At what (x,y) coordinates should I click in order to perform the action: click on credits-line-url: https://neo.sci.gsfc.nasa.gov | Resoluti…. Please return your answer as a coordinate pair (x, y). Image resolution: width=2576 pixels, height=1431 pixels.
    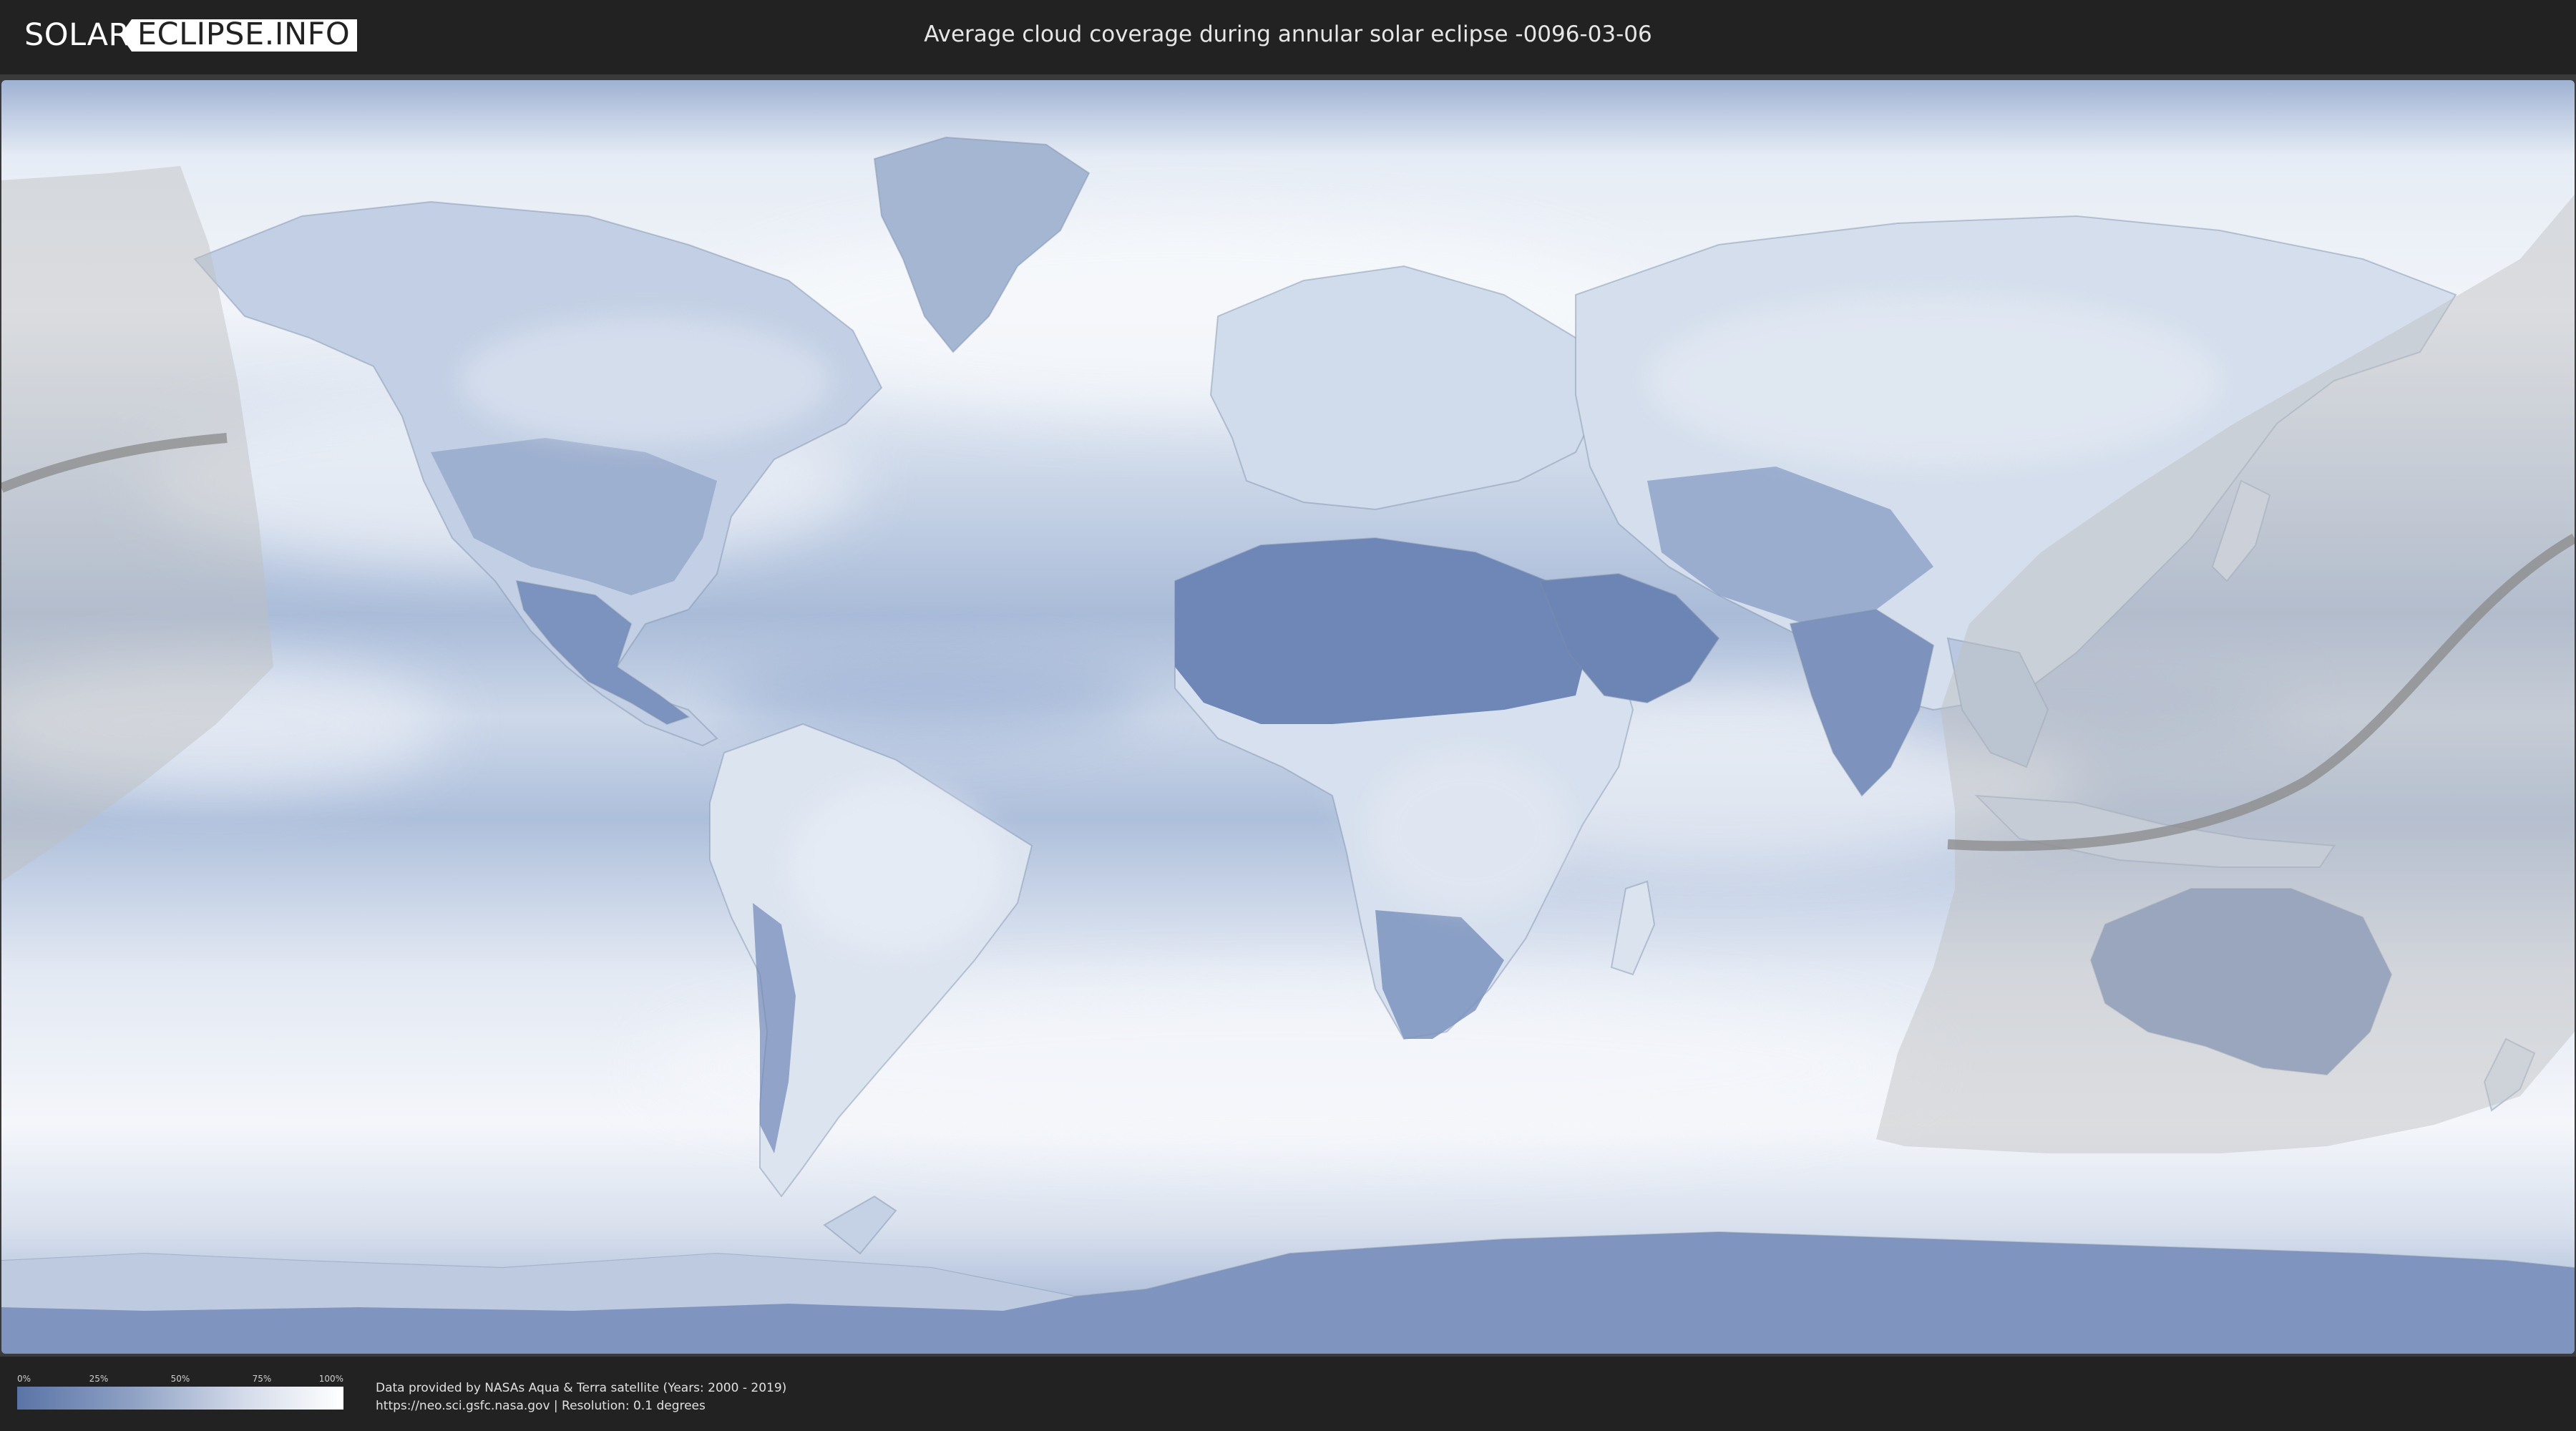
    Looking at the image, I should click on (581, 1406).